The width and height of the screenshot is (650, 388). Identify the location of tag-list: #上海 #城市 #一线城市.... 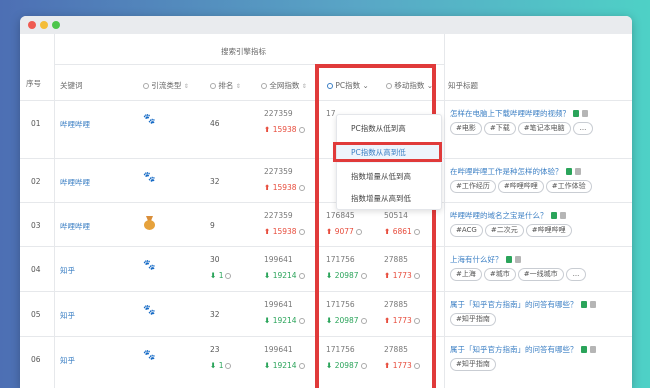
(519, 274).